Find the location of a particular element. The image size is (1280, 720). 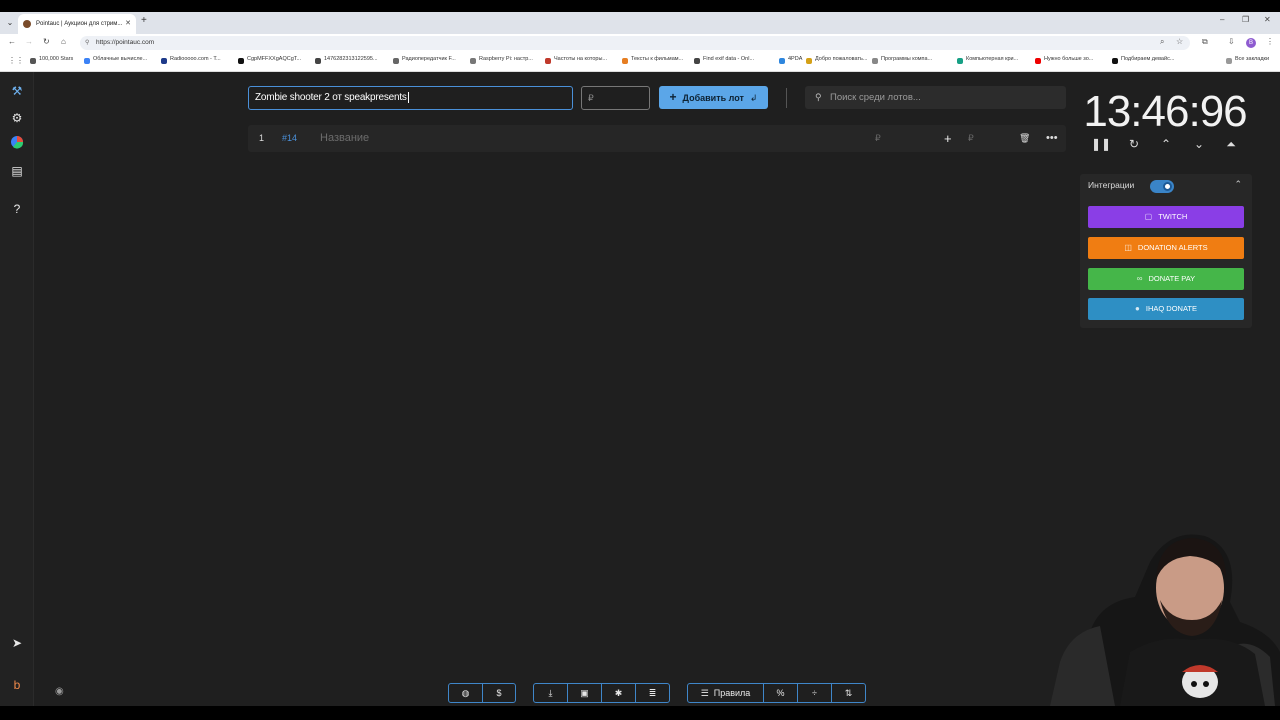

delete-trash-icon: 🗑 is located at coordinates (1024, 138).